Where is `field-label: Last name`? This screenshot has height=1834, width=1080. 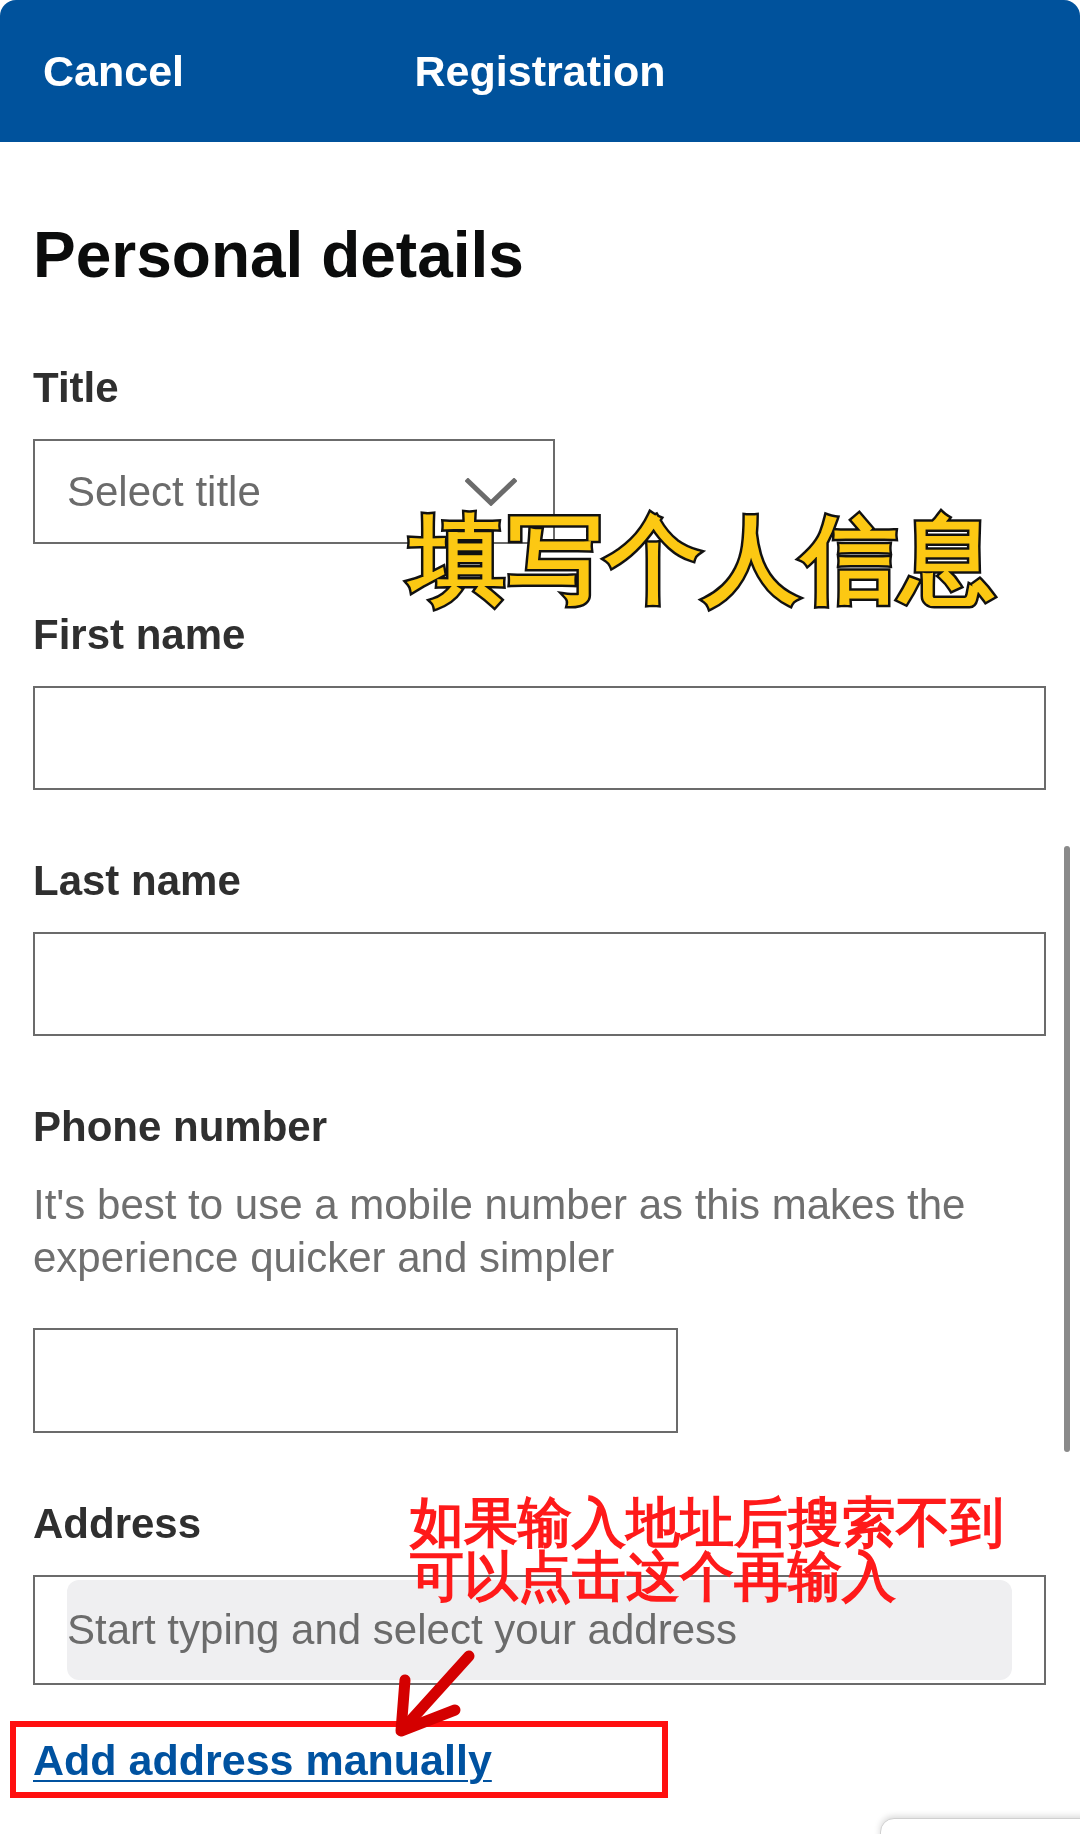
field-label: Last name is located at coordinates (137, 881).